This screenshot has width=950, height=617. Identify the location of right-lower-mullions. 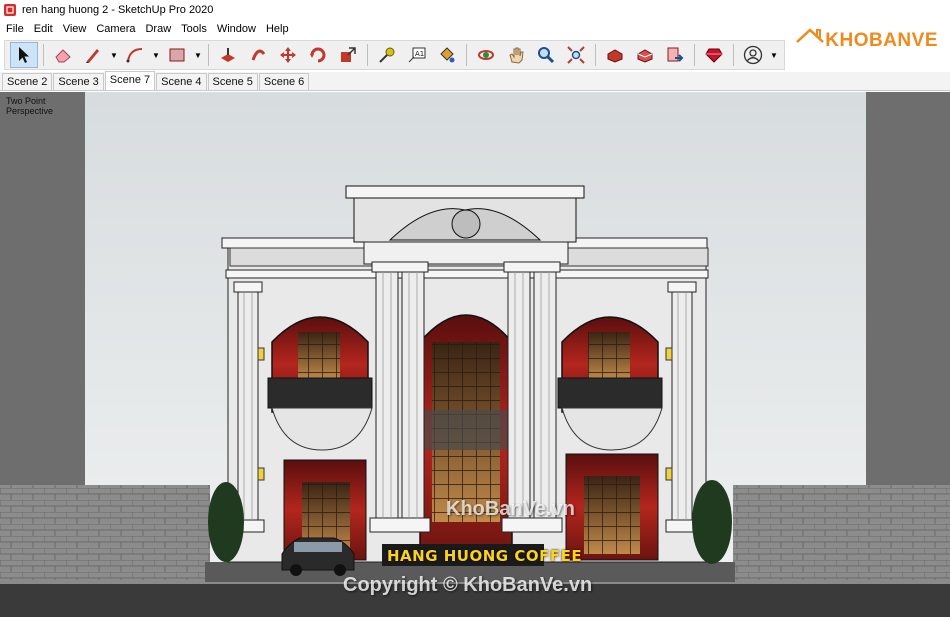
(612, 515).